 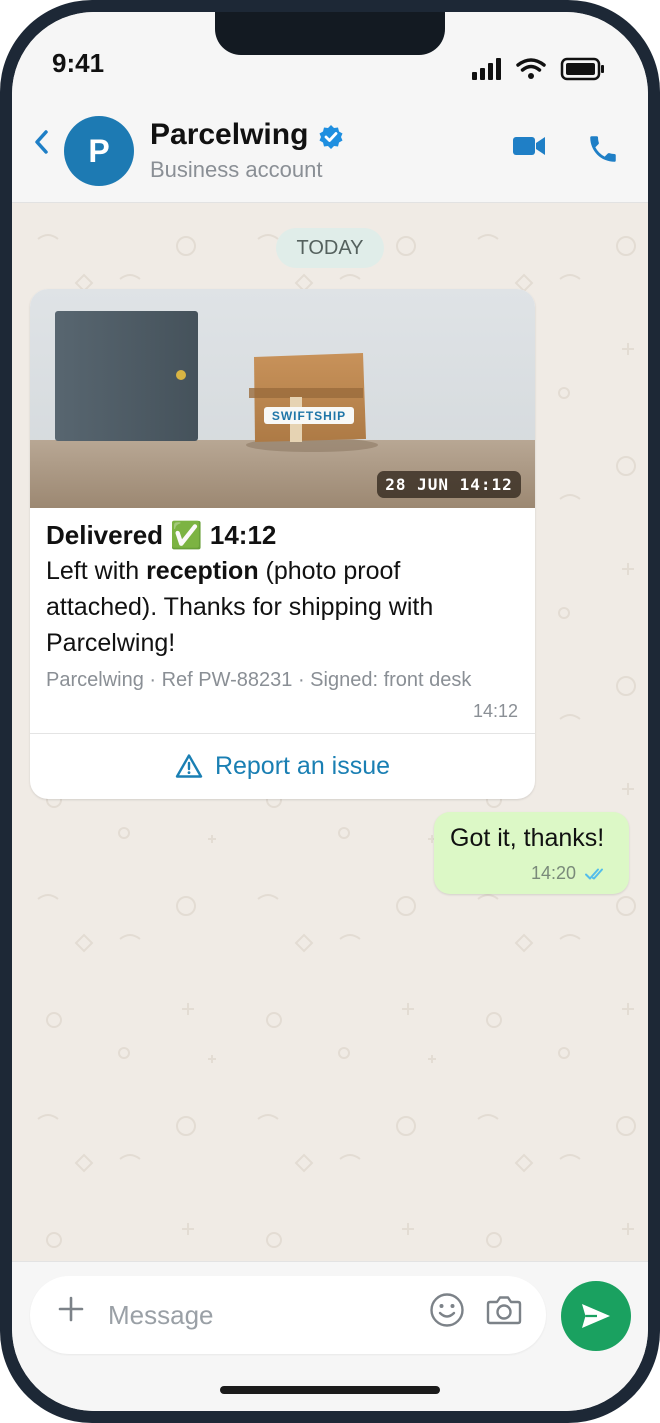 What do you see at coordinates (71, 1309) in the screenshot?
I see `plus-icon` at bounding box center [71, 1309].